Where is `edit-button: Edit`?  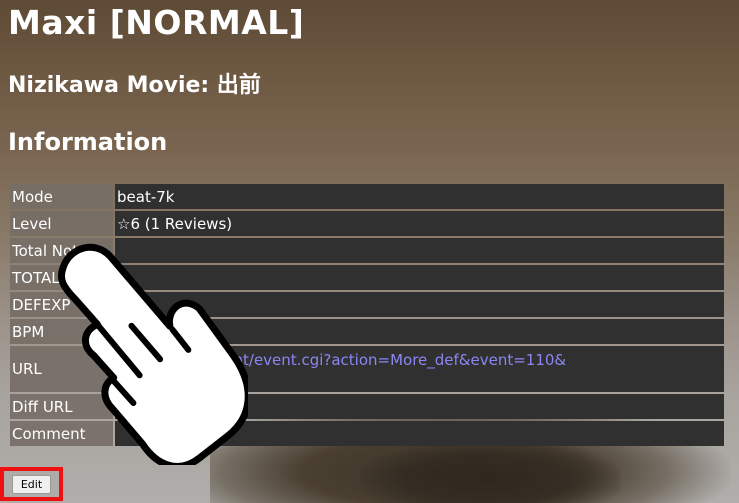
edit-button: Edit is located at coordinates (31, 484).